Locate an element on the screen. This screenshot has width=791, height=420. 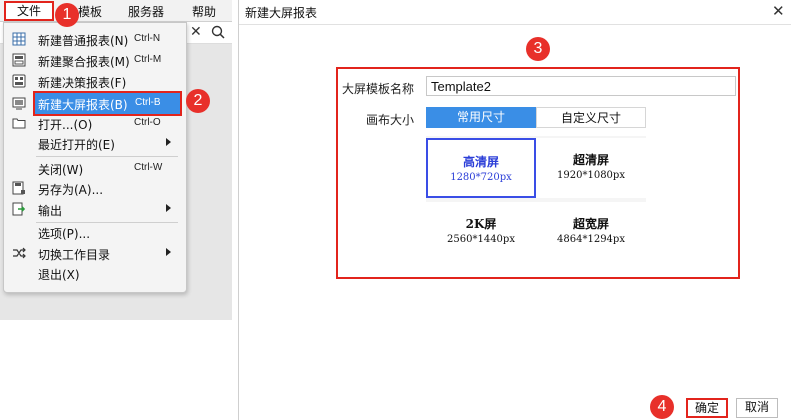
menu-item-label: 退出(X) is located at coordinates (59, 275).